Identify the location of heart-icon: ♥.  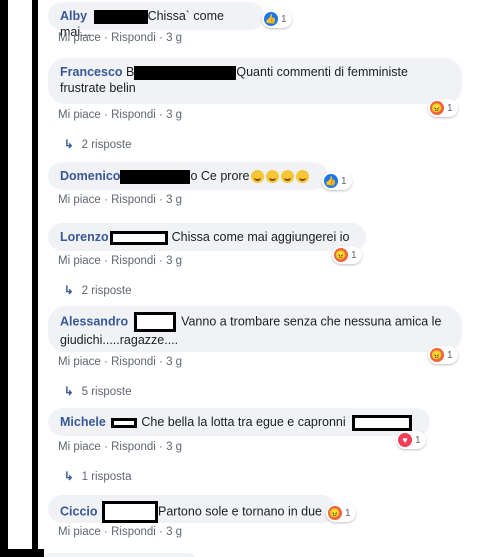
(405, 440).